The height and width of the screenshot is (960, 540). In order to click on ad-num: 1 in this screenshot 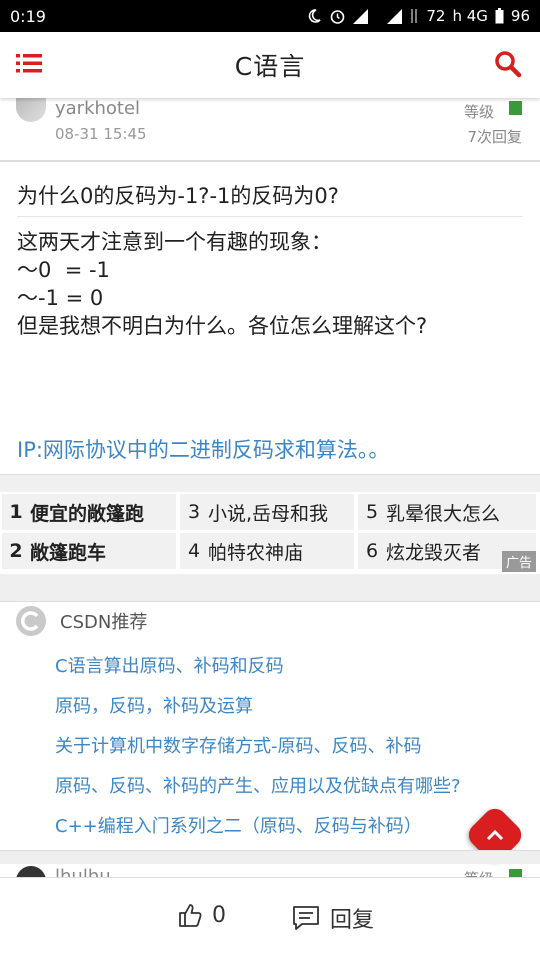, I will do `click(16, 512)`.